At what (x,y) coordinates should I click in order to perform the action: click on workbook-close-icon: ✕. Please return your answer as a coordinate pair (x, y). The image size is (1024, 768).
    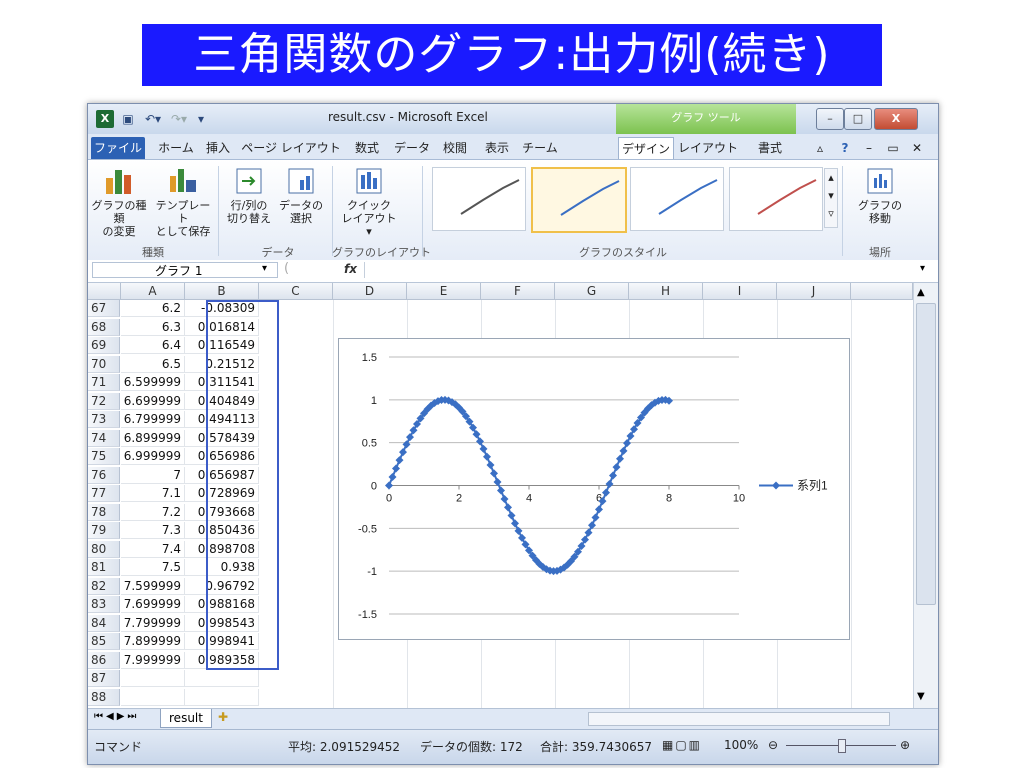
    Looking at the image, I should click on (917, 148).